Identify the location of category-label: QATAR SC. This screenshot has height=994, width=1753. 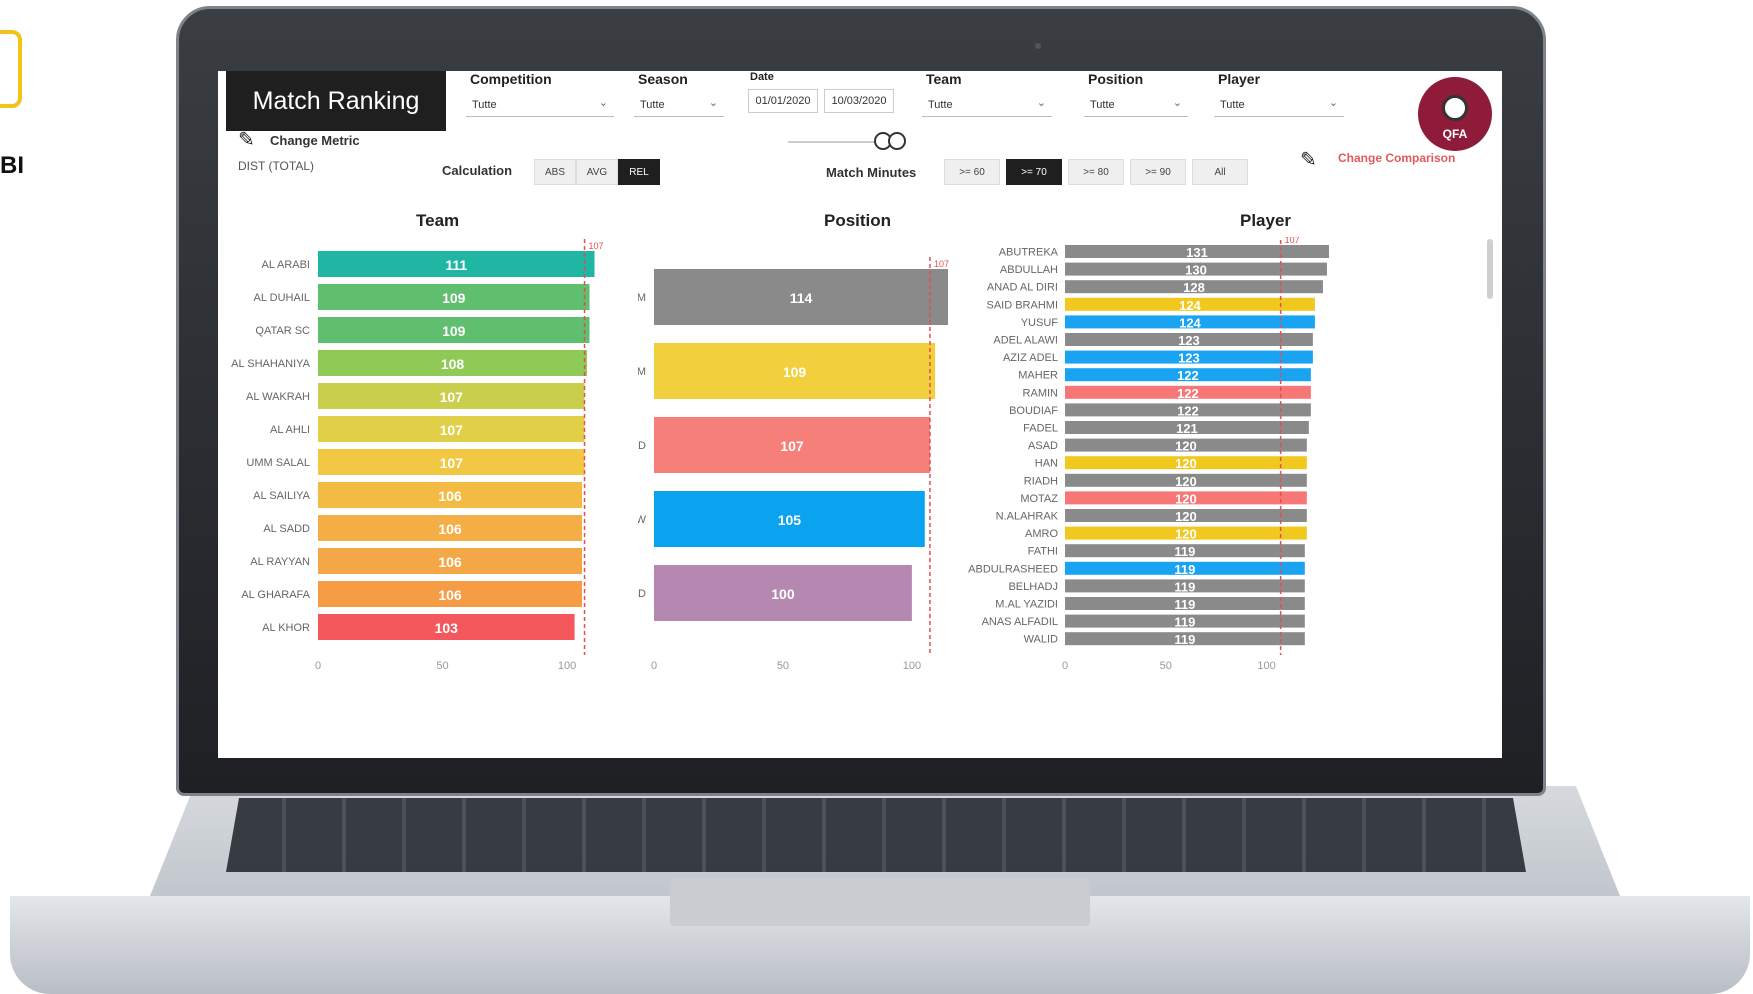
(282, 331).